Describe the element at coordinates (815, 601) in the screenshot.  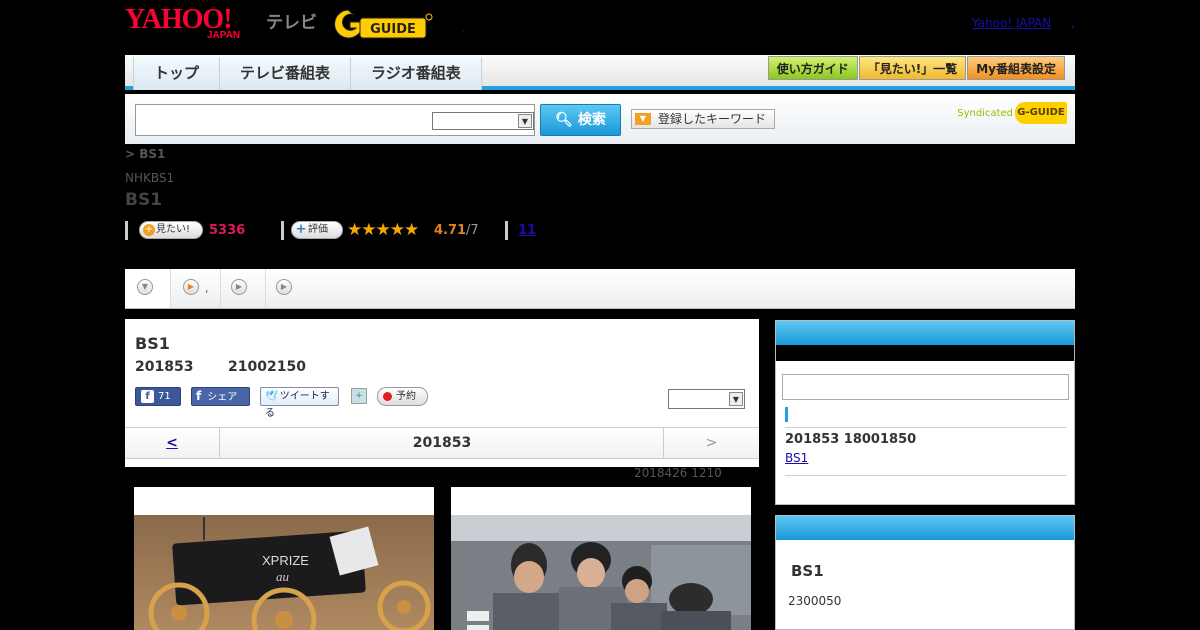
I see `channel-info-value: 2300050` at that location.